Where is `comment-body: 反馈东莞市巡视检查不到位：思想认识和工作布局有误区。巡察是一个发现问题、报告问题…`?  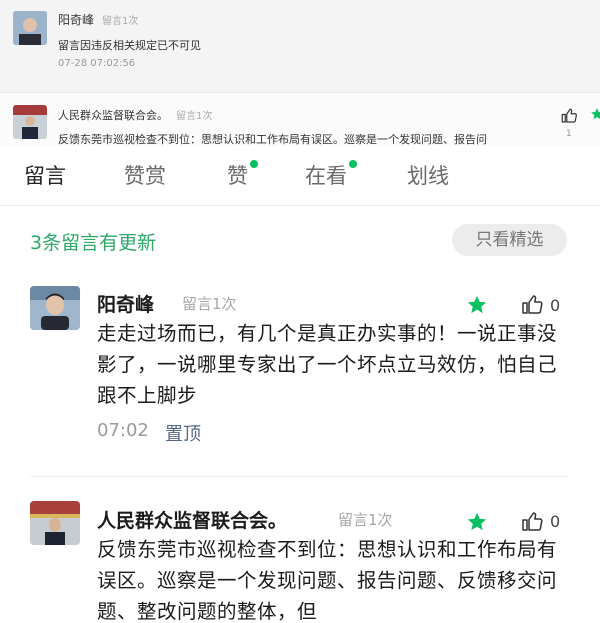
comment-body: 反馈东莞市巡视检查不到位：思想认识和工作布局有误区。巡察是一个发现问题、报告问题… is located at coordinates (327, 580).